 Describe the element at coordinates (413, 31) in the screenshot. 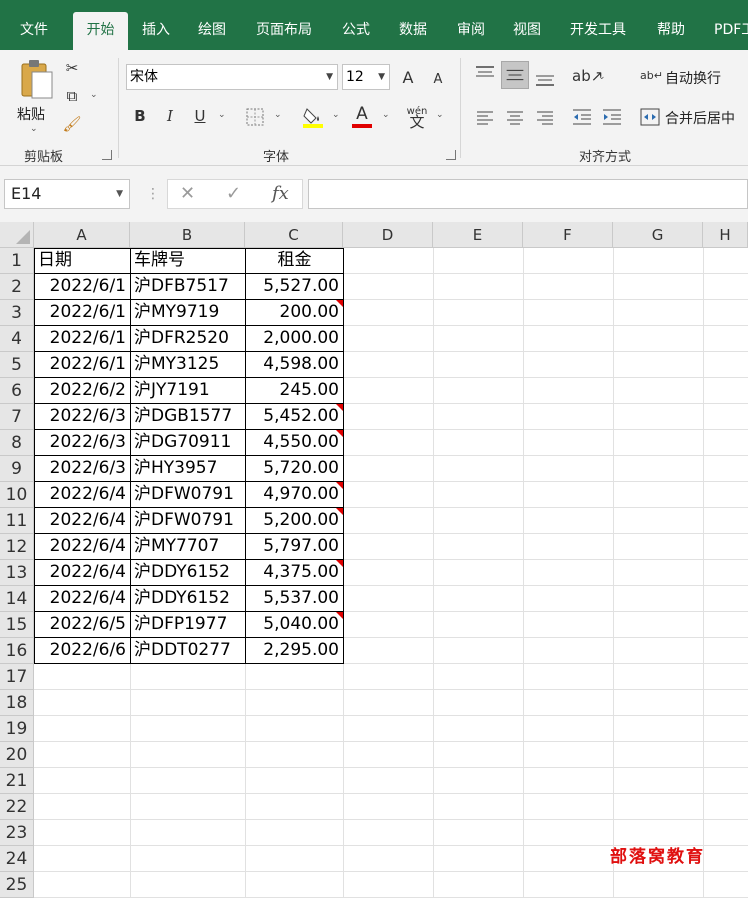

I see `ribbon-tab-6: 数据` at that location.